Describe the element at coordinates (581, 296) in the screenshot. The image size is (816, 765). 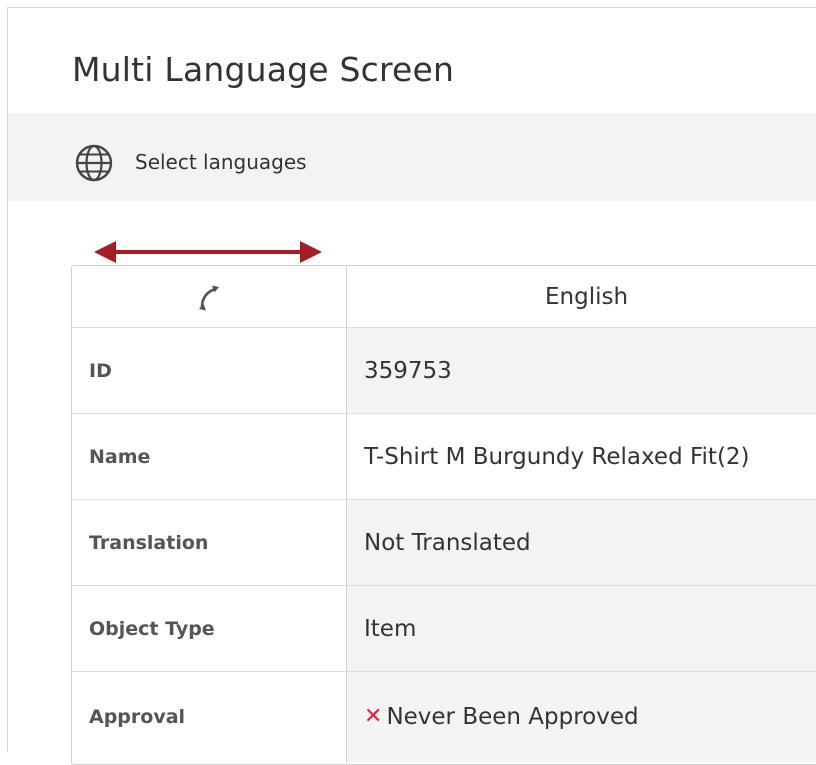
I see `language-column-header: English` at that location.